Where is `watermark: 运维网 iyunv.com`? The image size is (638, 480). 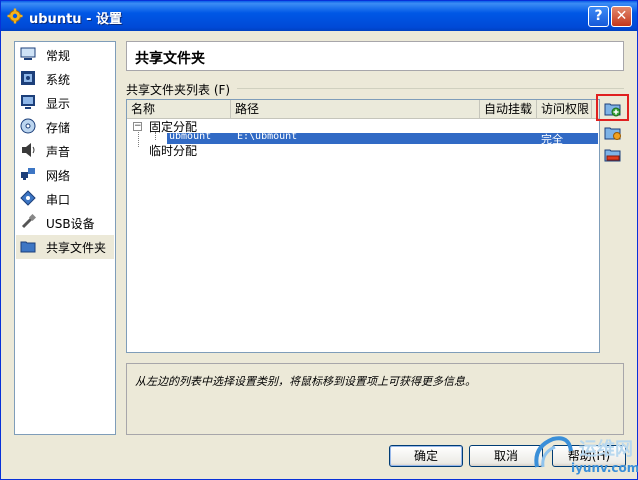
watermark: 运维网 iyunv.com is located at coordinates (584, 456).